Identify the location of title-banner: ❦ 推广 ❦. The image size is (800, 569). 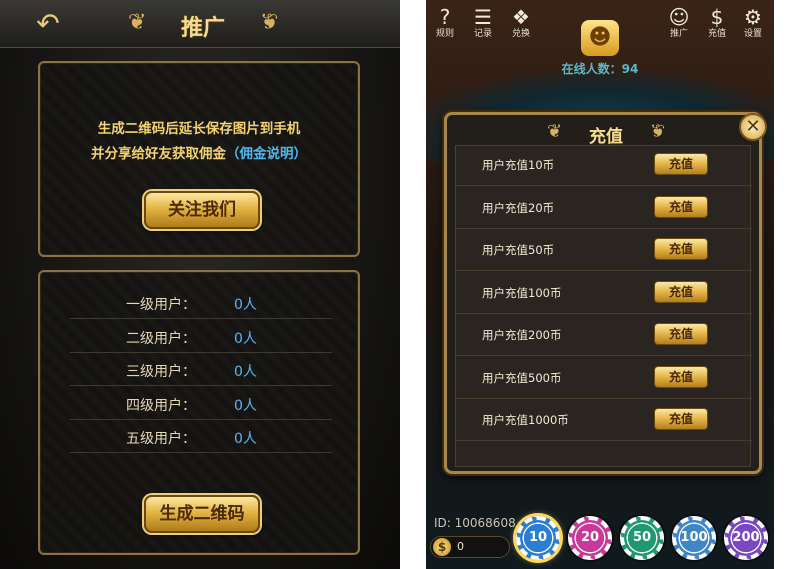
(203, 24).